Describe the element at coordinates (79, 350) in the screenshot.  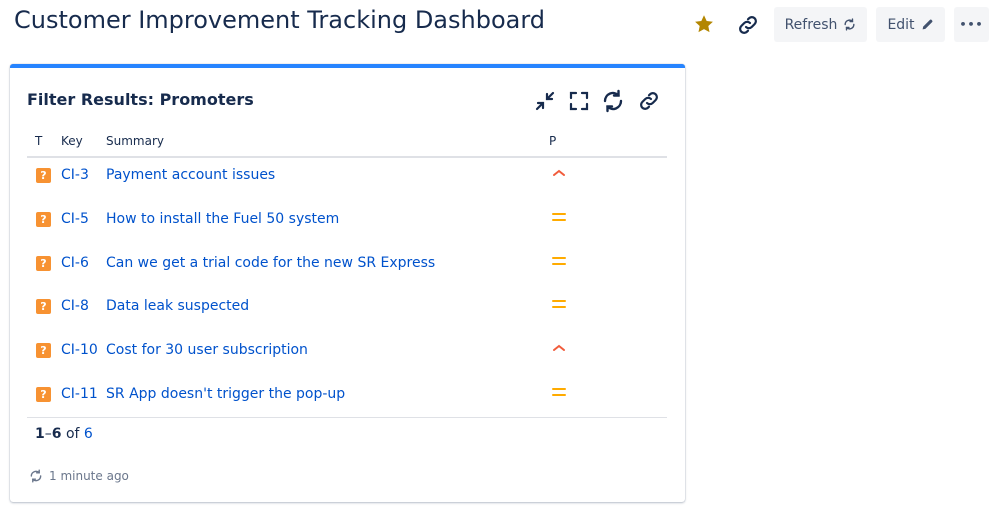
I see `issue-key-link: CI-10` at that location.